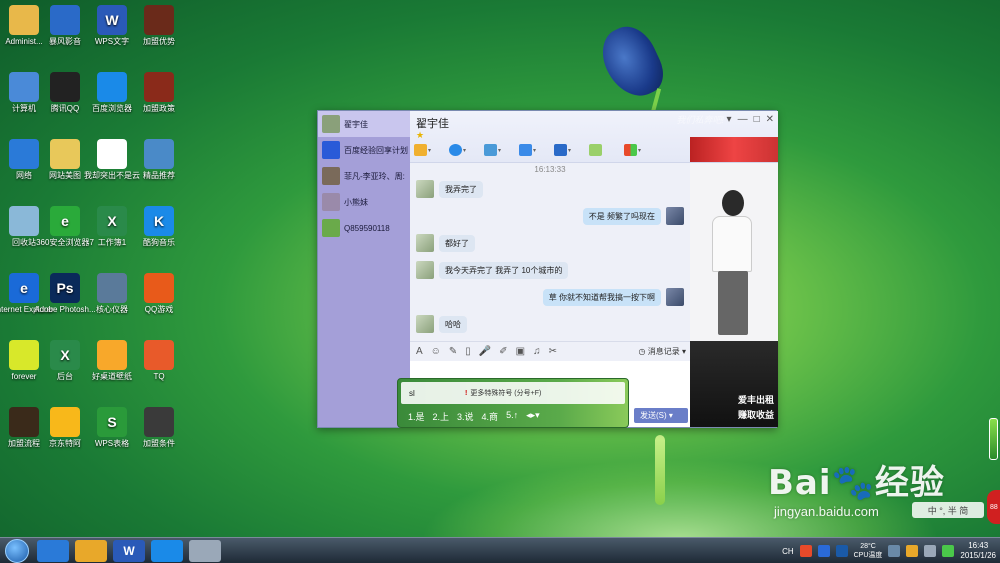  I want to click on taskbar-button-qq, so click(91, 550).